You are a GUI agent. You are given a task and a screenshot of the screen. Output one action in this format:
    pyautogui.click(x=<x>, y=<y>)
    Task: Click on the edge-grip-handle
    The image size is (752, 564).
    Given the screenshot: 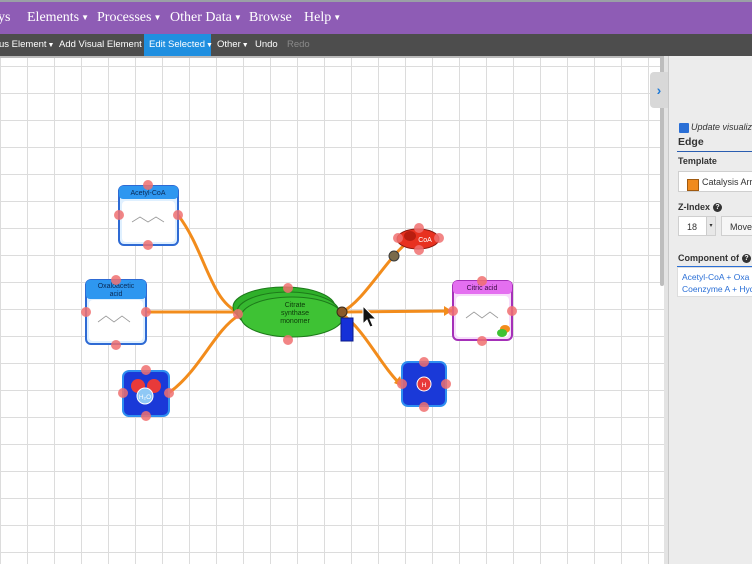 What is the action you would take?
    pyautogui.click(x=347, y=329)
    